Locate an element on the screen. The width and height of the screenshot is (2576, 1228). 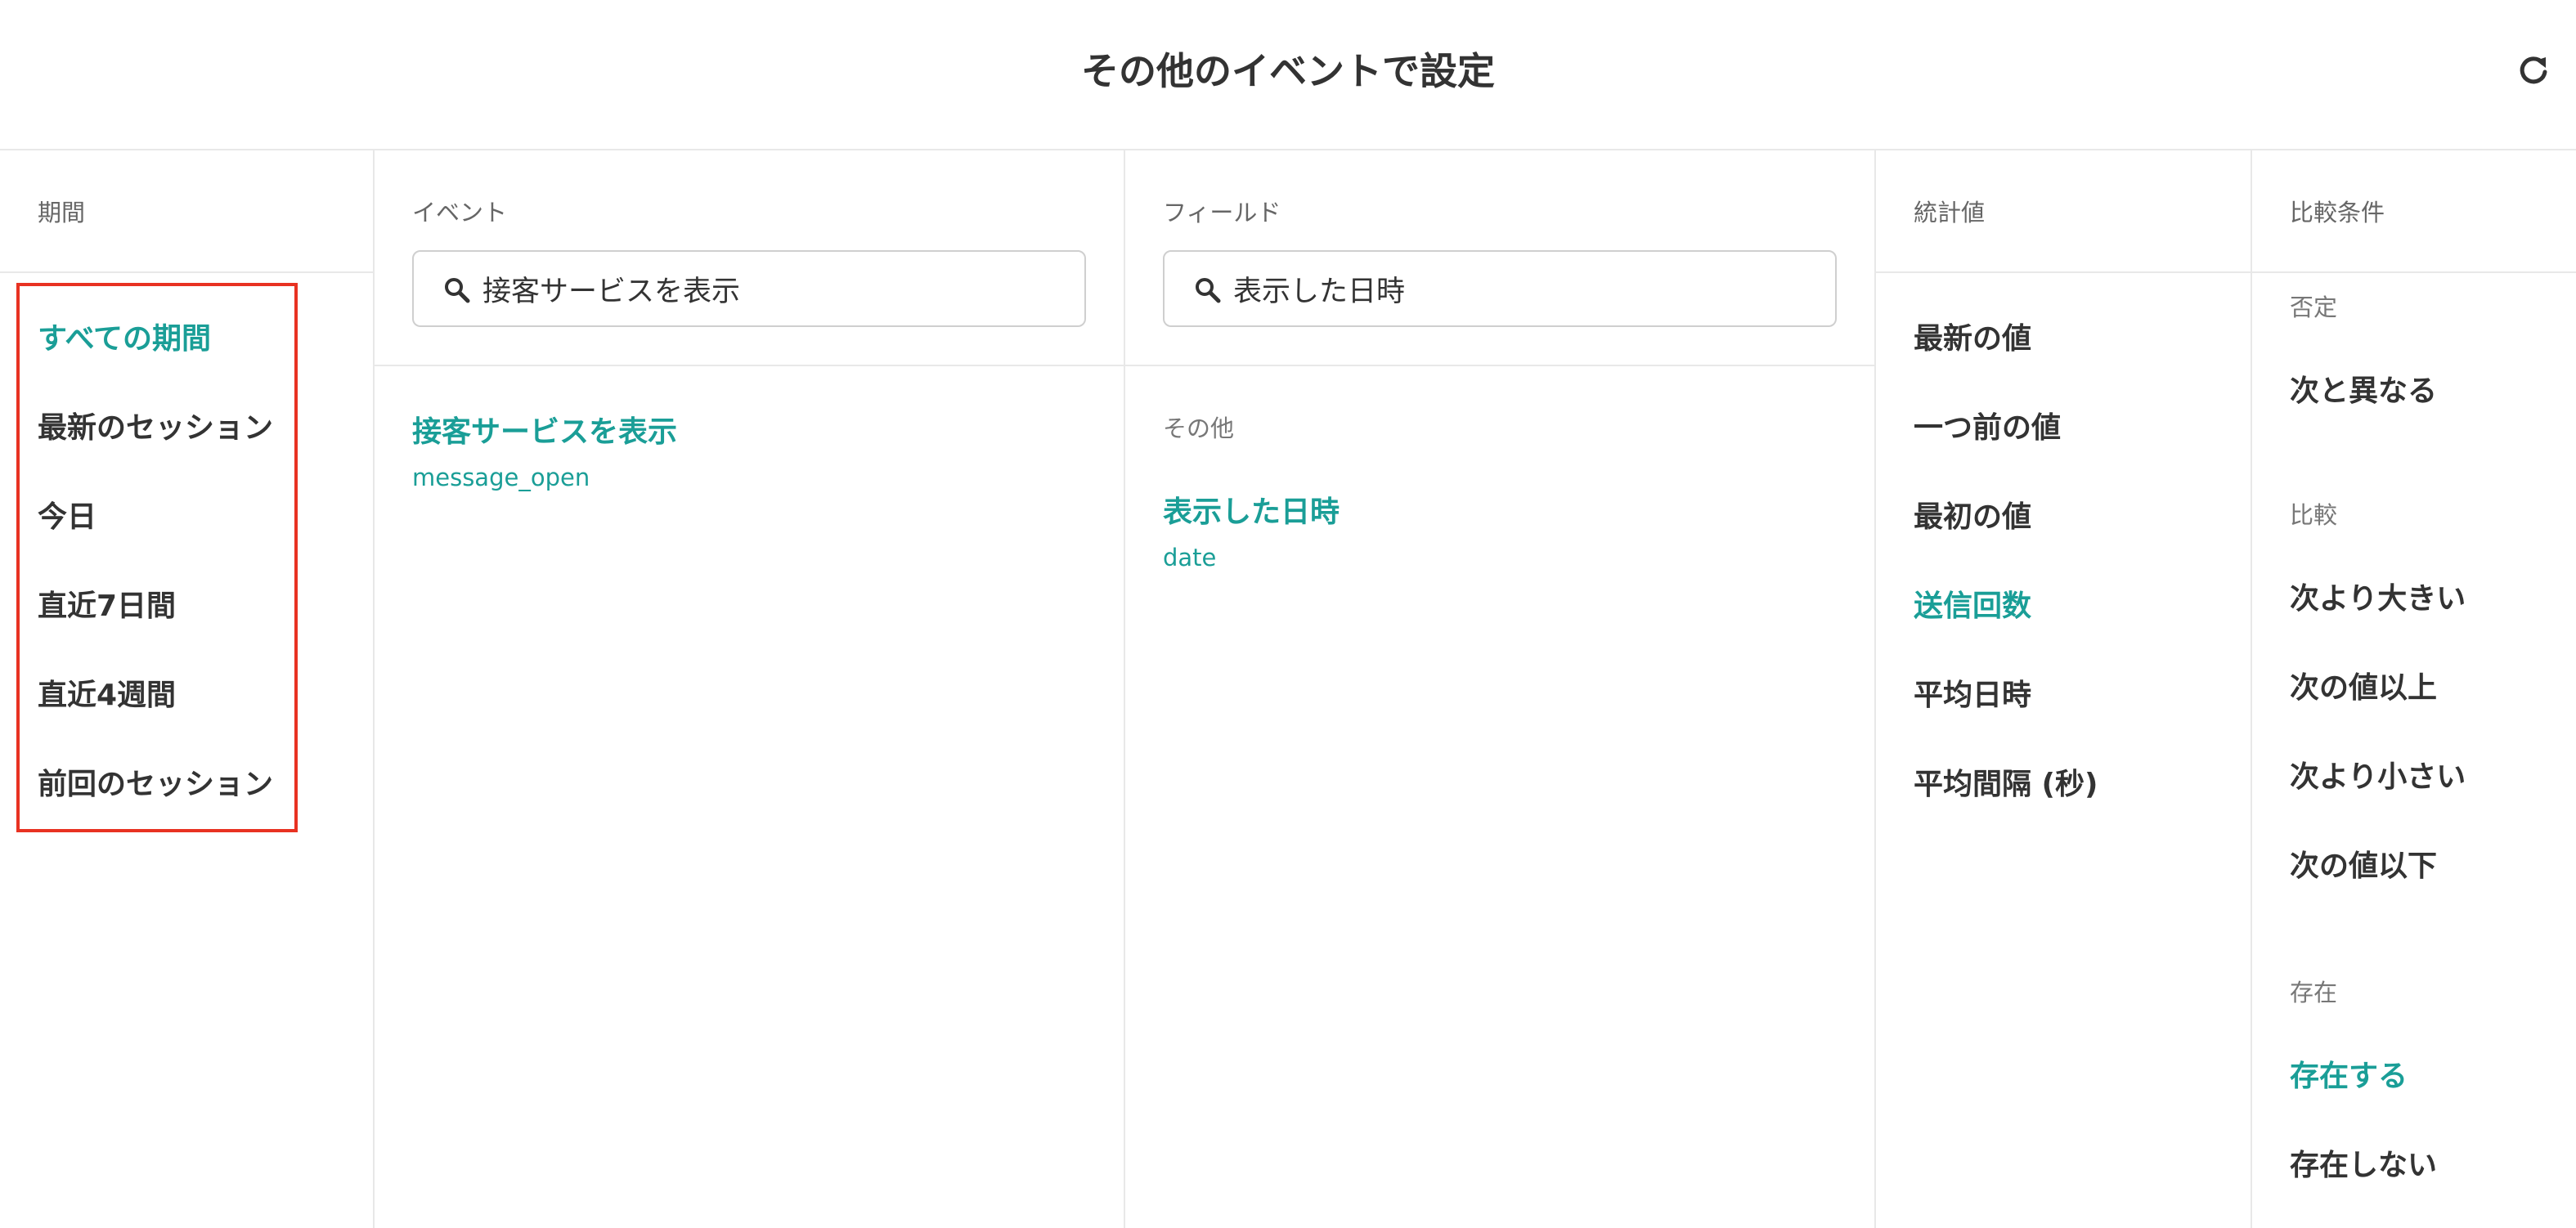
field-column-header: フィールド is located at coordinates (1499, 258).